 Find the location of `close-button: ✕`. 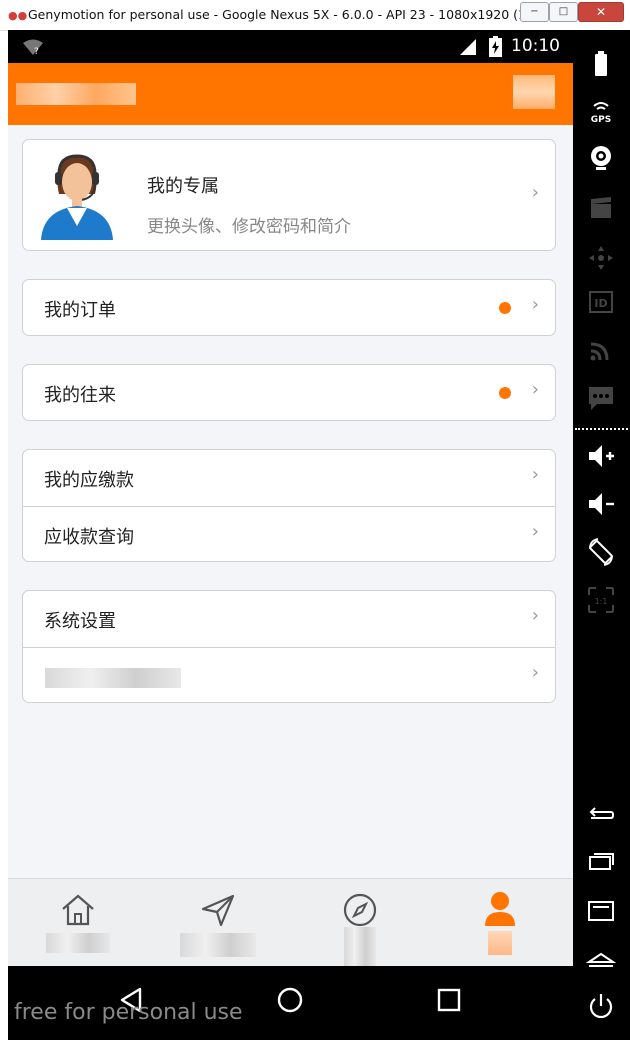

close-button: ✕ is located at coordinates (601, 12).